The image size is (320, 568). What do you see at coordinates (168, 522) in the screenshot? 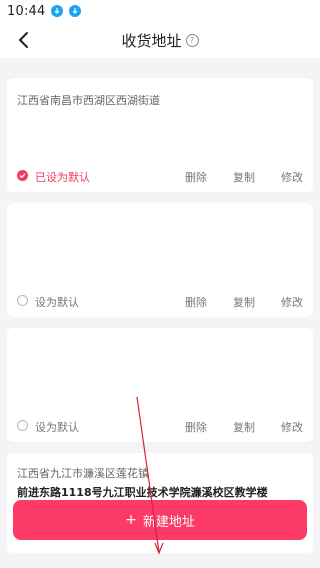
I see `new-address-label: 新建地址` at bounding box center [168, 522].